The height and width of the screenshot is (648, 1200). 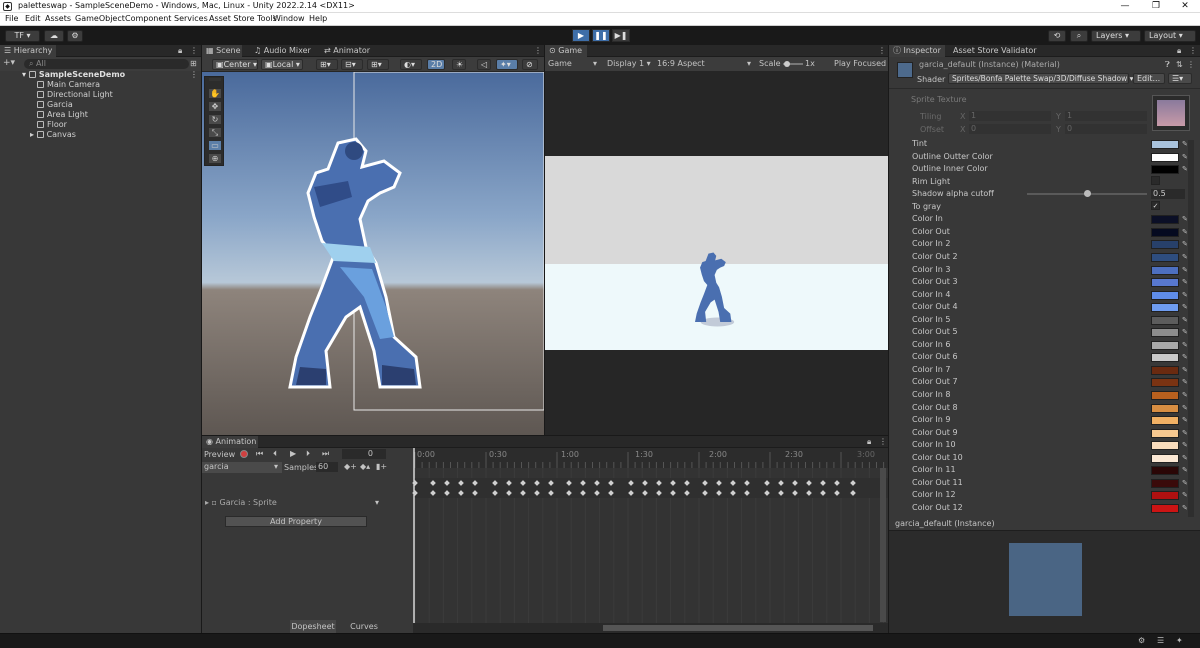 What do you see at coordinates (1191, 64) in the screenshot?
I see `component-menu-icon: ⋮` at bounding box center [1191, 64].